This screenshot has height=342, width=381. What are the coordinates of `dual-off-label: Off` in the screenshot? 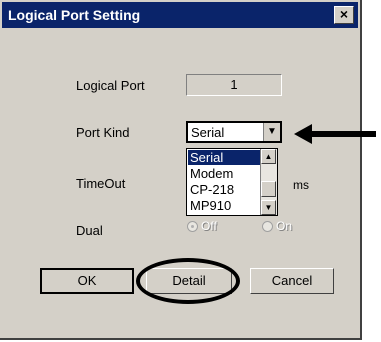 It's located at (209, 226).